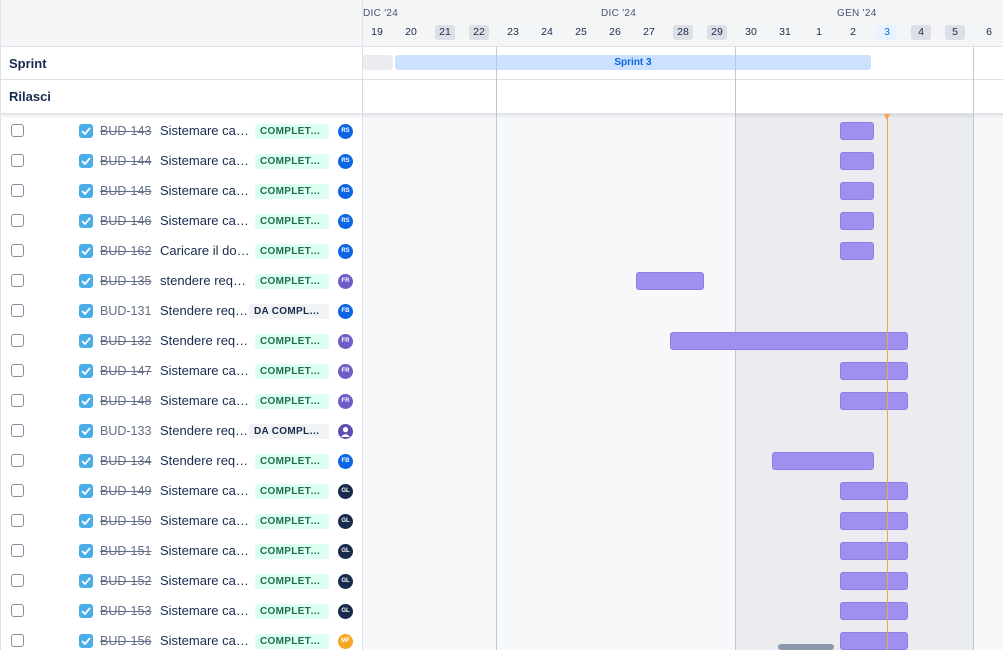  I want to click on issue-key: BUD-146, so click(128, 221).